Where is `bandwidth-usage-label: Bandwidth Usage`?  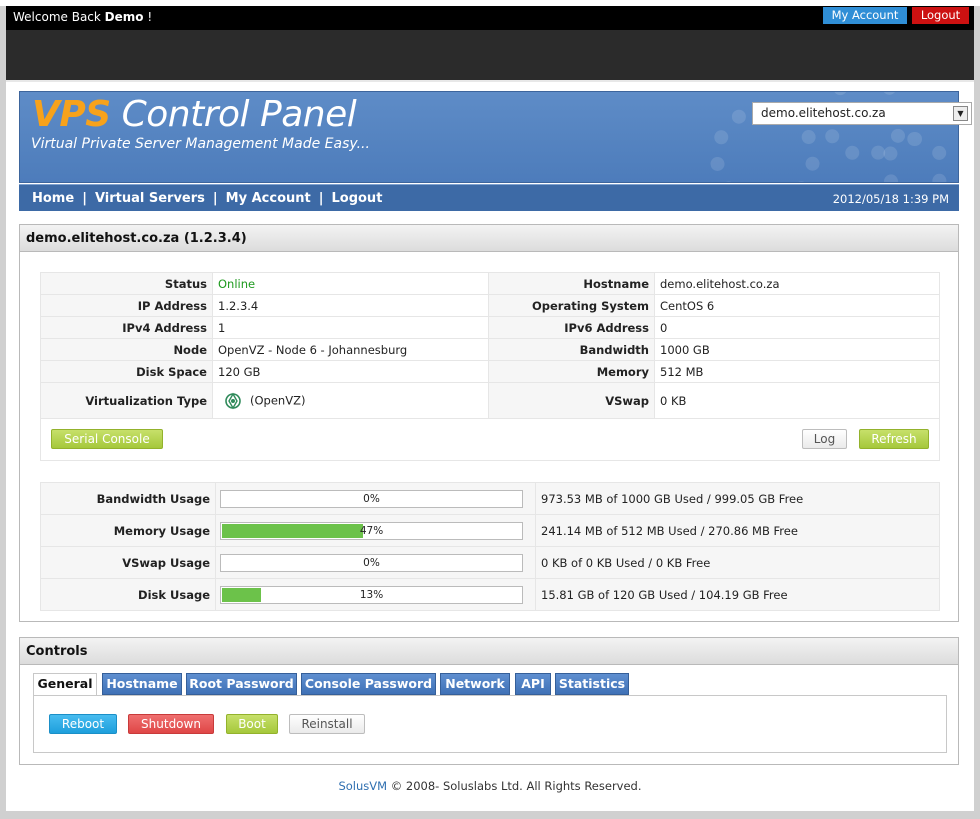
bandwidth-usage-label: Bandwidth Usage is located at coordinates (128, 498).